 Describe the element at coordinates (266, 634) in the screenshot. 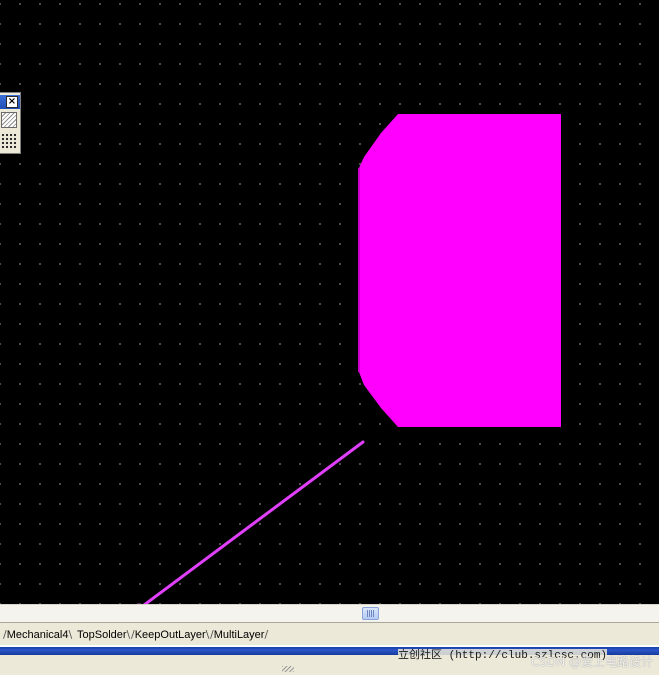

I see `tab-edge: /` at that location.